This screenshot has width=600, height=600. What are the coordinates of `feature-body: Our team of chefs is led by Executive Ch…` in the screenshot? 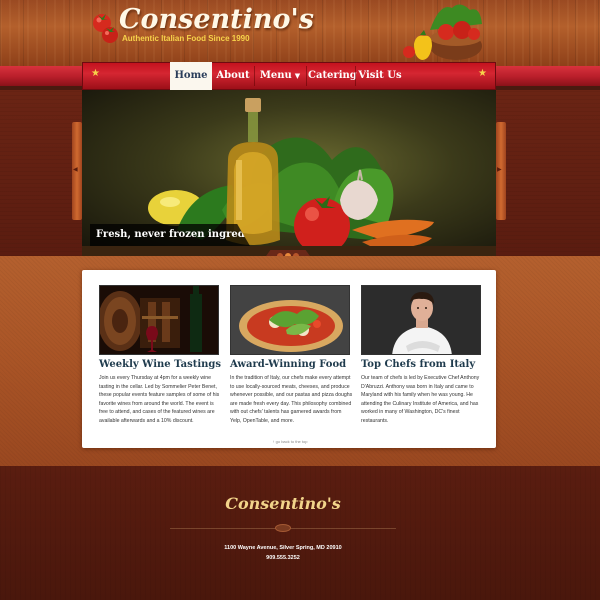 It's located at (420, 399).